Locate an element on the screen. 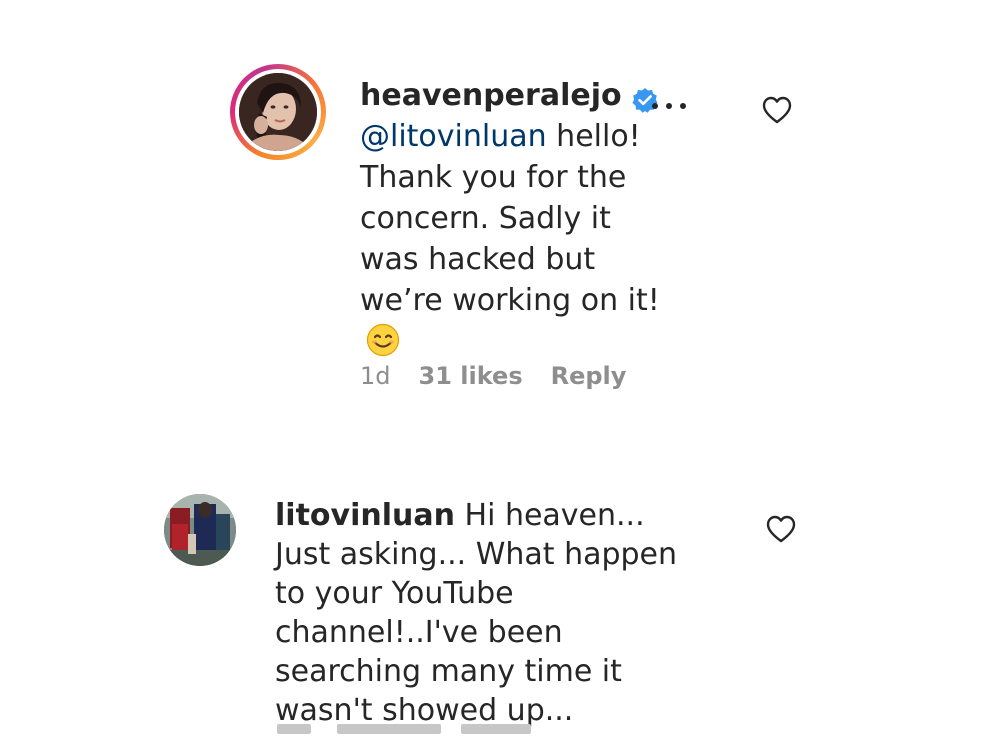  reply-likes-count: 31 likes is located at coordinates (471, 376).